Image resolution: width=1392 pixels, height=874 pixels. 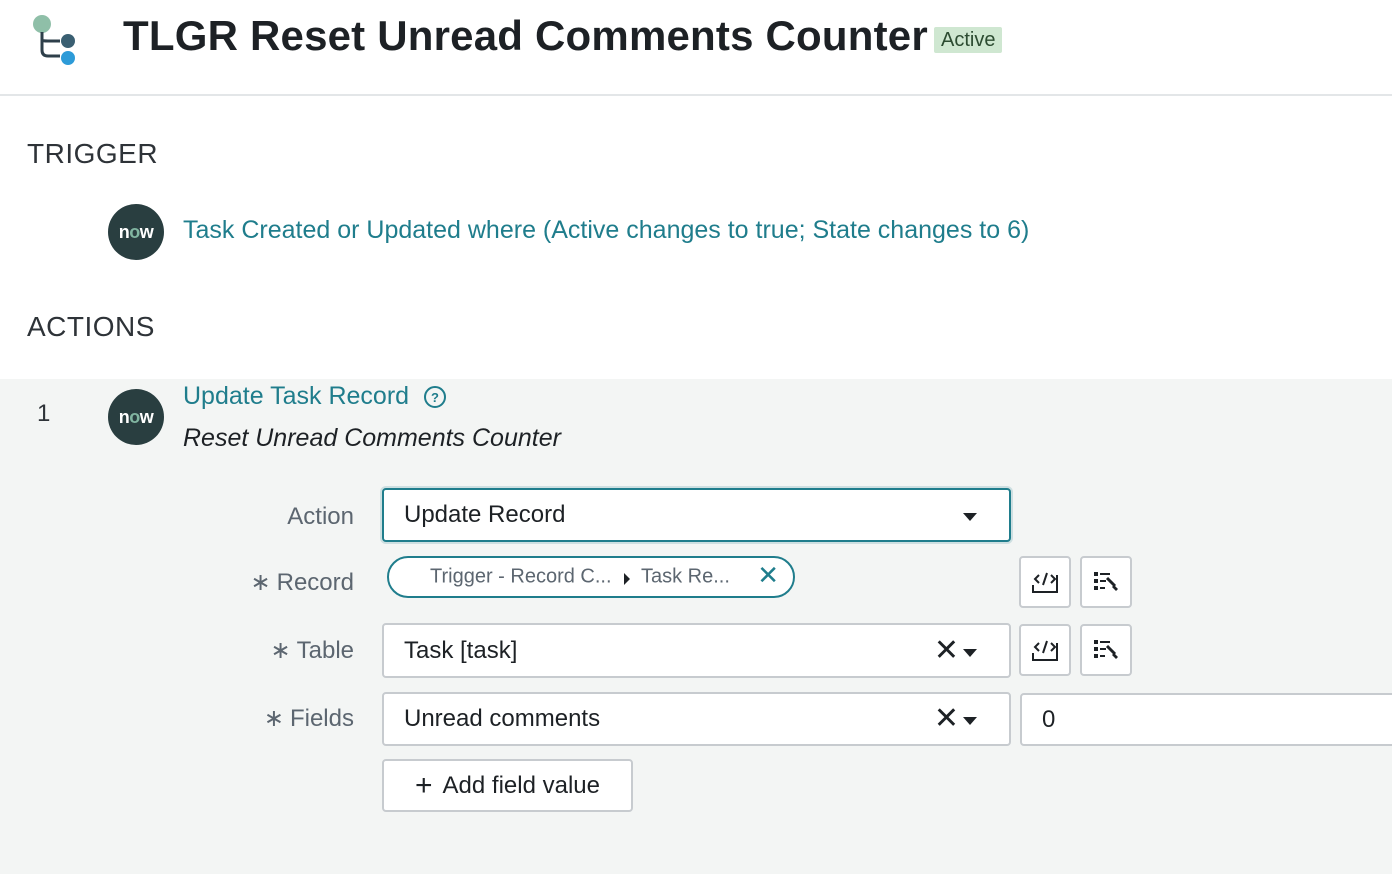 What do you see at coordinates (296, 396) in the screenshot?
I see `action-title-link: Update Task Record` at bounding box center [296, 396].